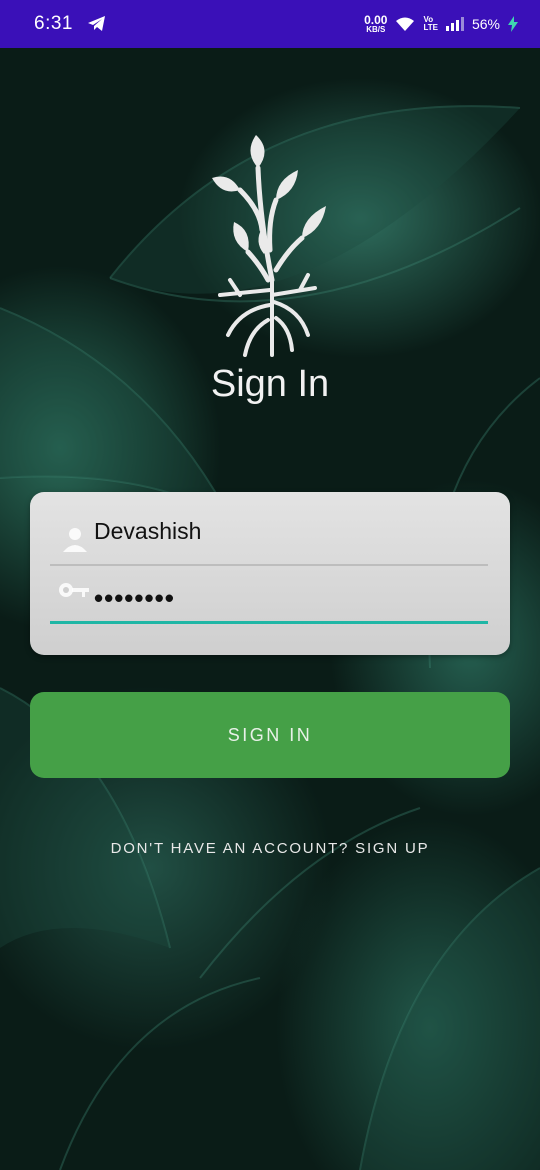  Describe the element at coordinates (269, 565) in the screenshot. I see `username-underline` at that location.